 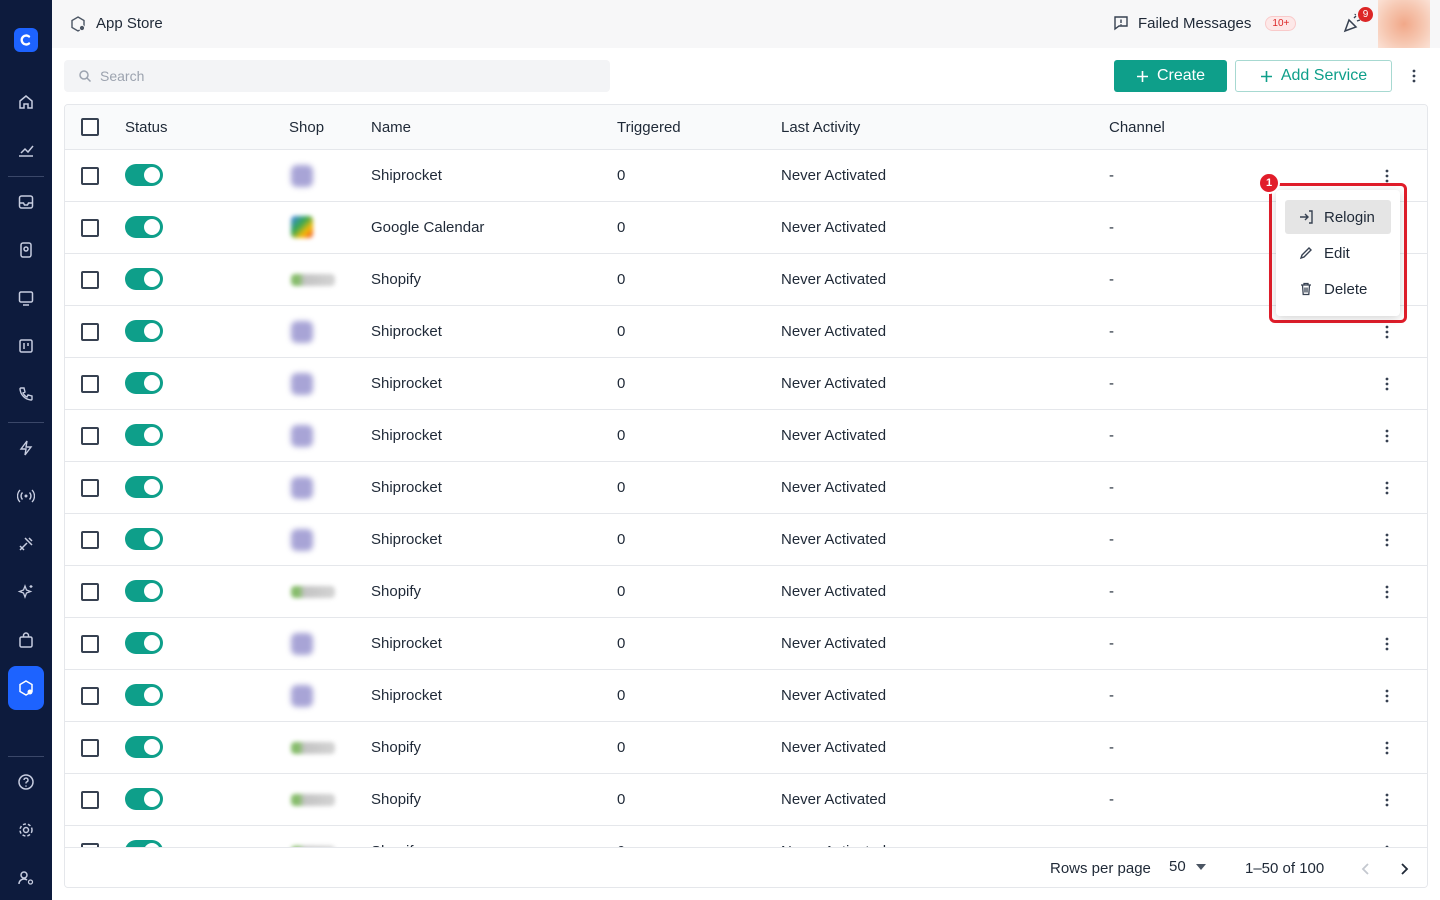 I want to click on rows-per-page-select: 50, so click(x=1187, y=866).